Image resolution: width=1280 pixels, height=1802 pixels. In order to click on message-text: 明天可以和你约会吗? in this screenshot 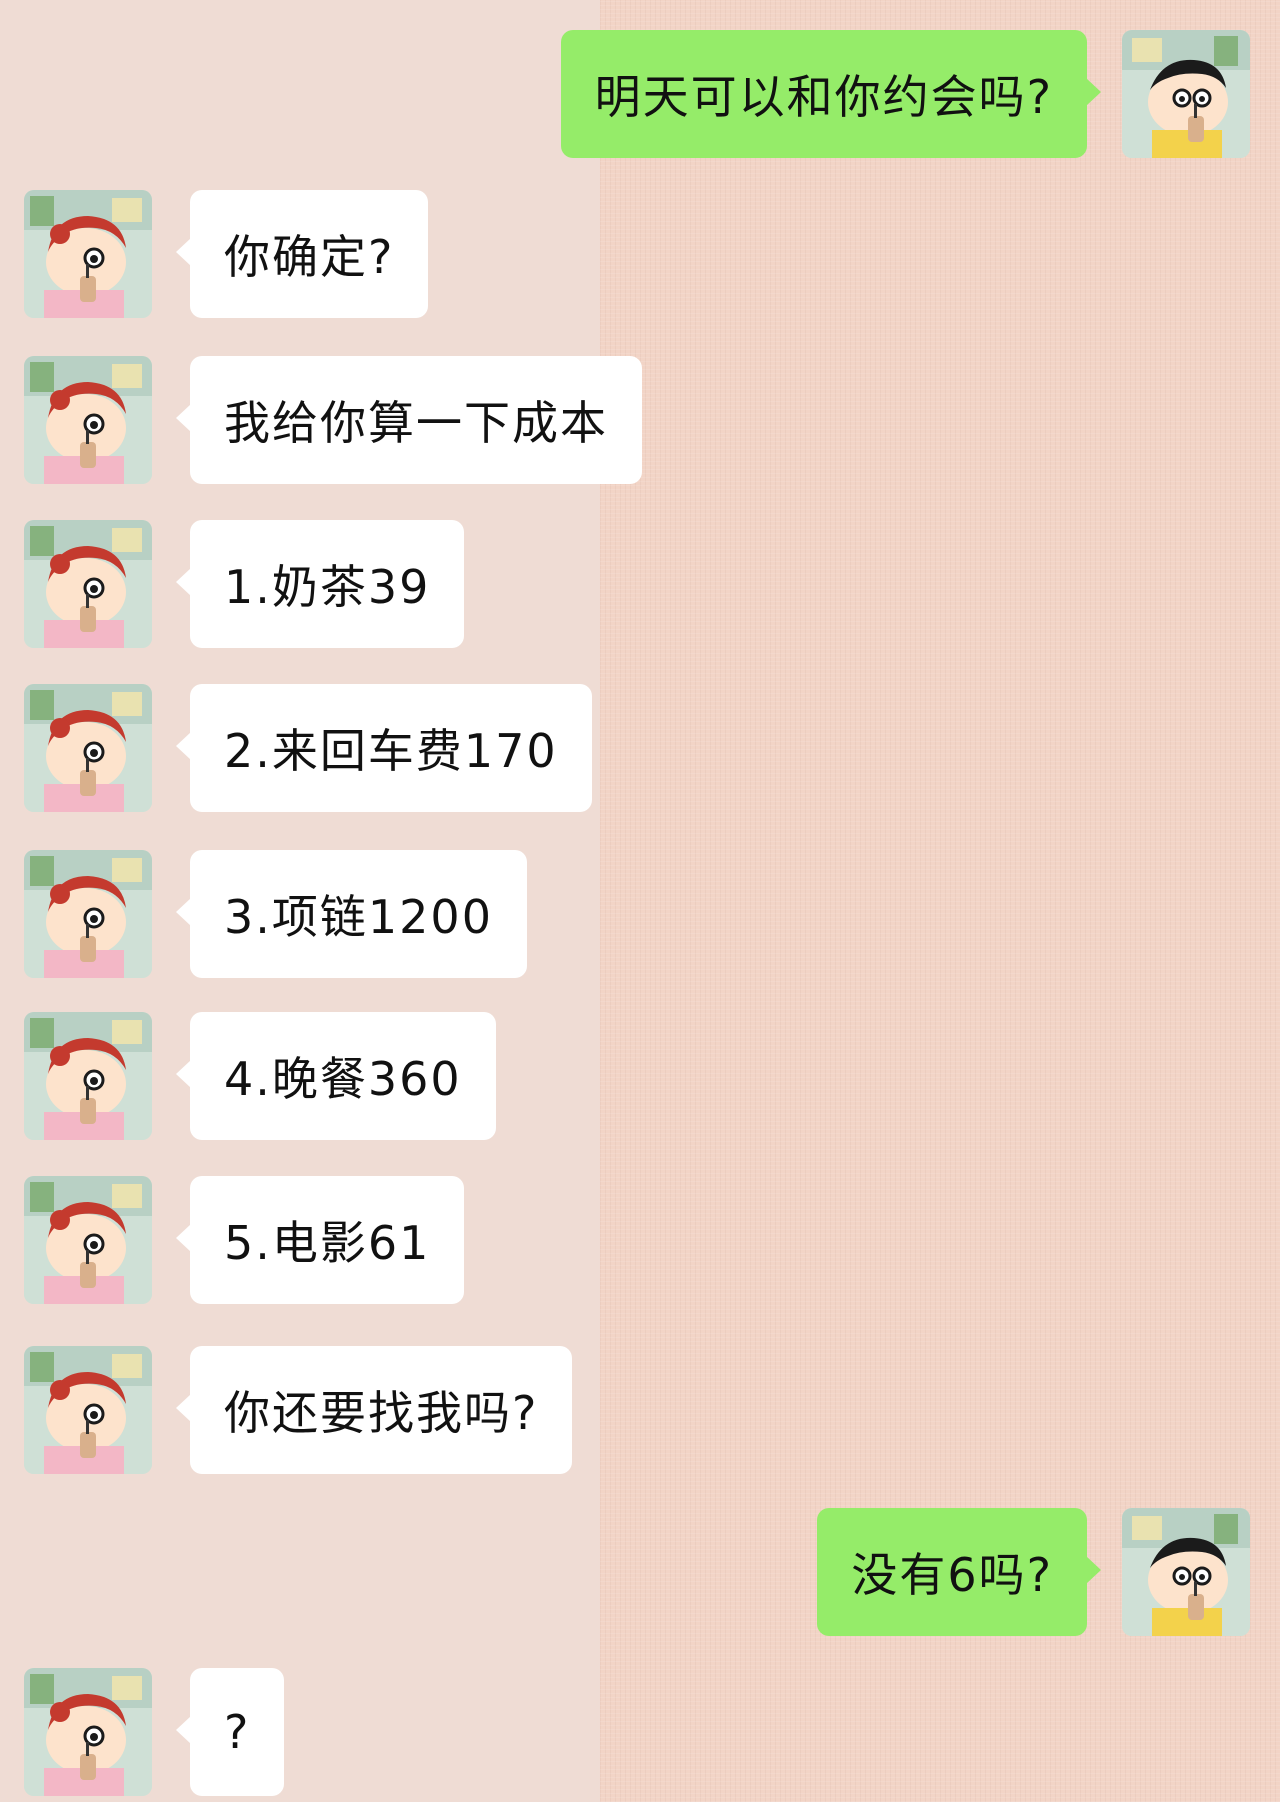, I will do `click(823, 97)`.